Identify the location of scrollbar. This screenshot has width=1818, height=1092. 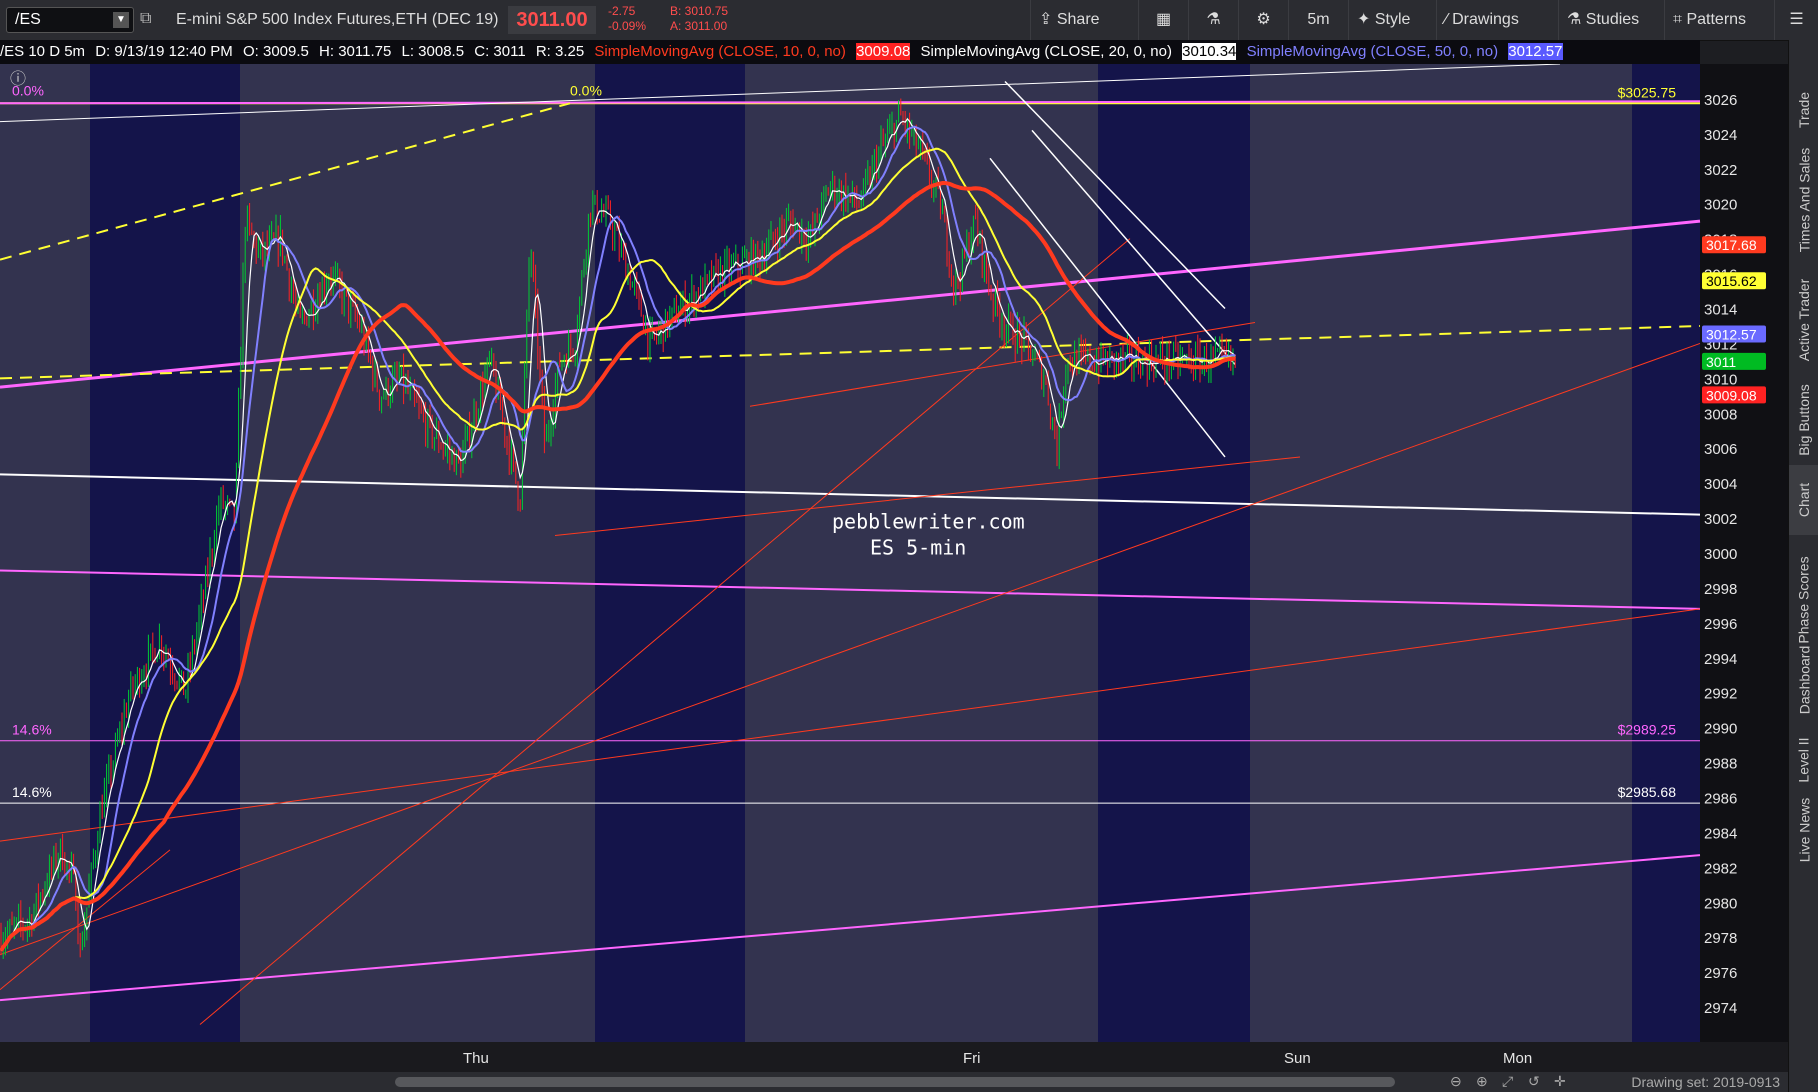
(895, 1082).